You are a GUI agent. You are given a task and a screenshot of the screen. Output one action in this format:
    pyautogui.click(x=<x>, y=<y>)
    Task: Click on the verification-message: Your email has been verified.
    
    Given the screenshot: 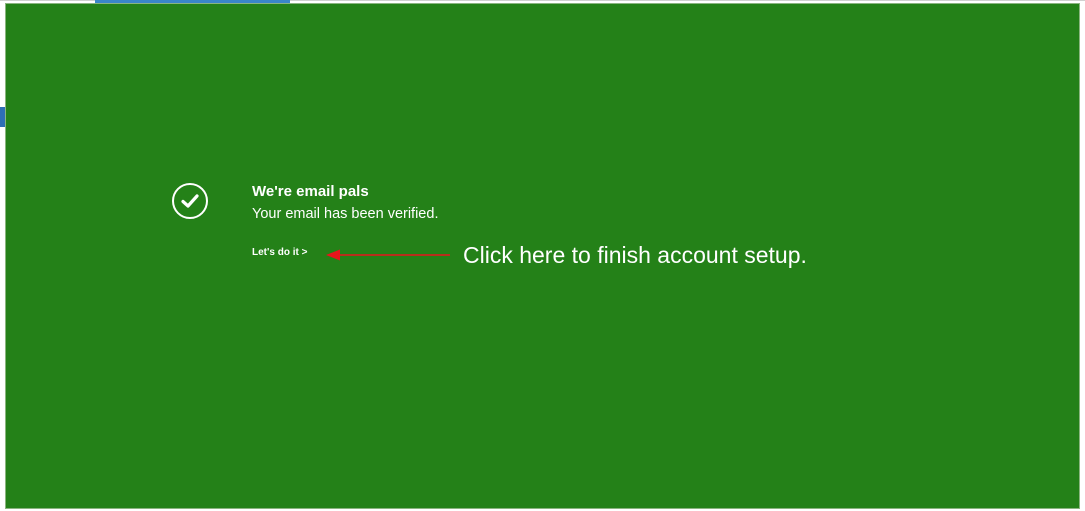 What is the action you would take?
    pyautogui.click(x=345, y=214)
    